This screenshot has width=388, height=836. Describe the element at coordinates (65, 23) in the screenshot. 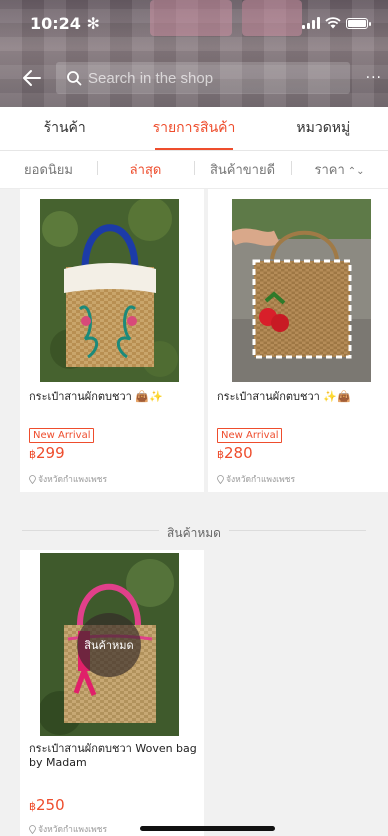

I see `status-time: 10:24 ✻` at that location.